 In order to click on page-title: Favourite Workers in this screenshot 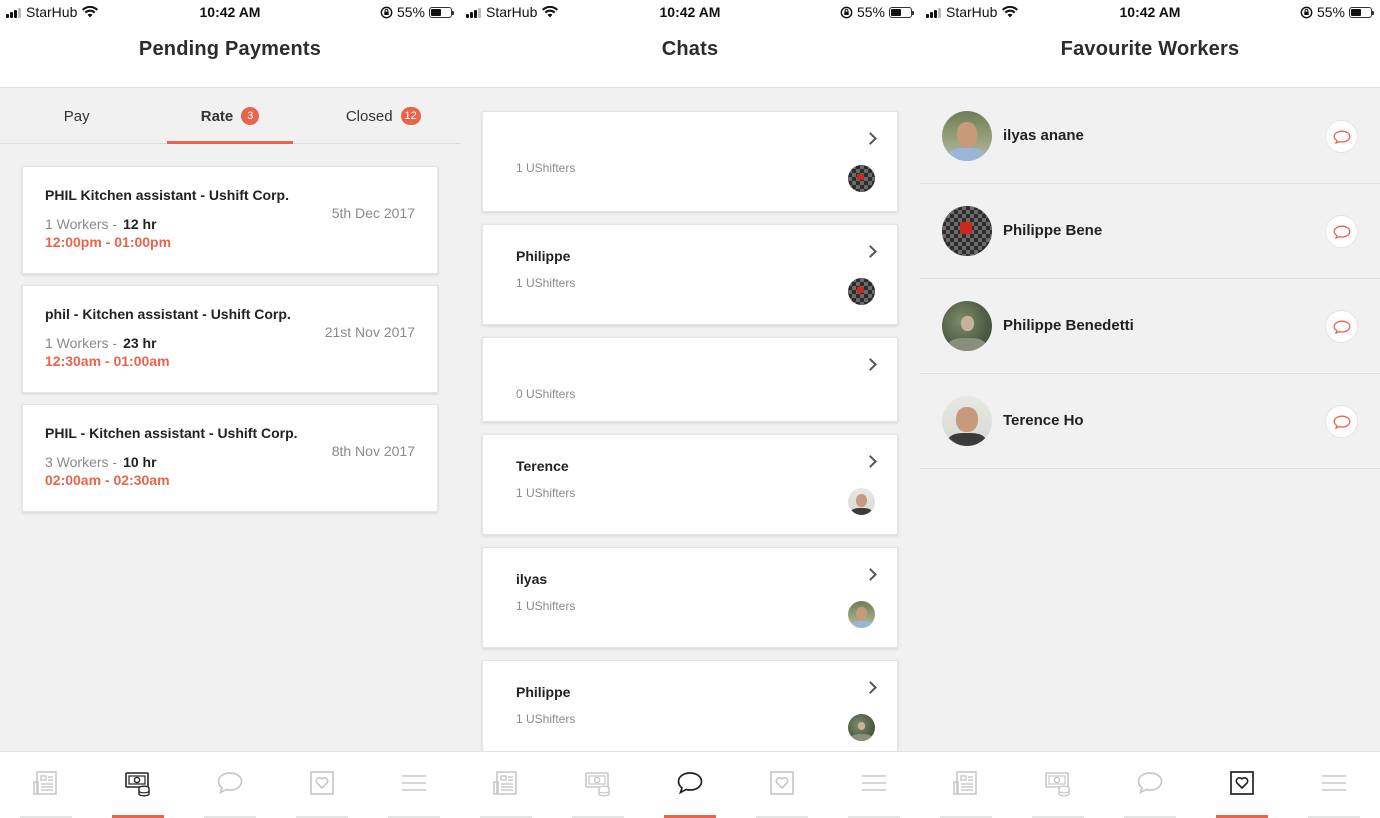, I will do `click(1150, 49)`.